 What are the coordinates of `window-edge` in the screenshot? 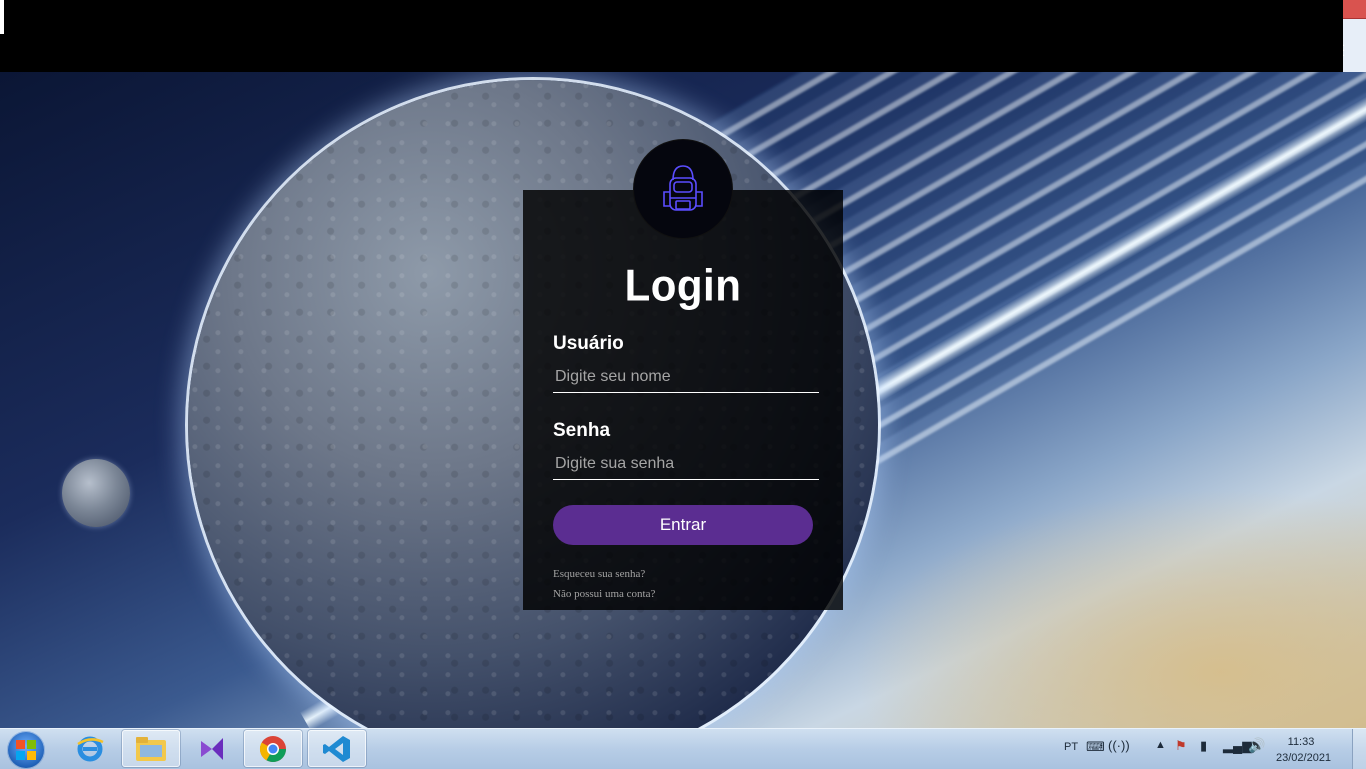 It's located at (2, 17).